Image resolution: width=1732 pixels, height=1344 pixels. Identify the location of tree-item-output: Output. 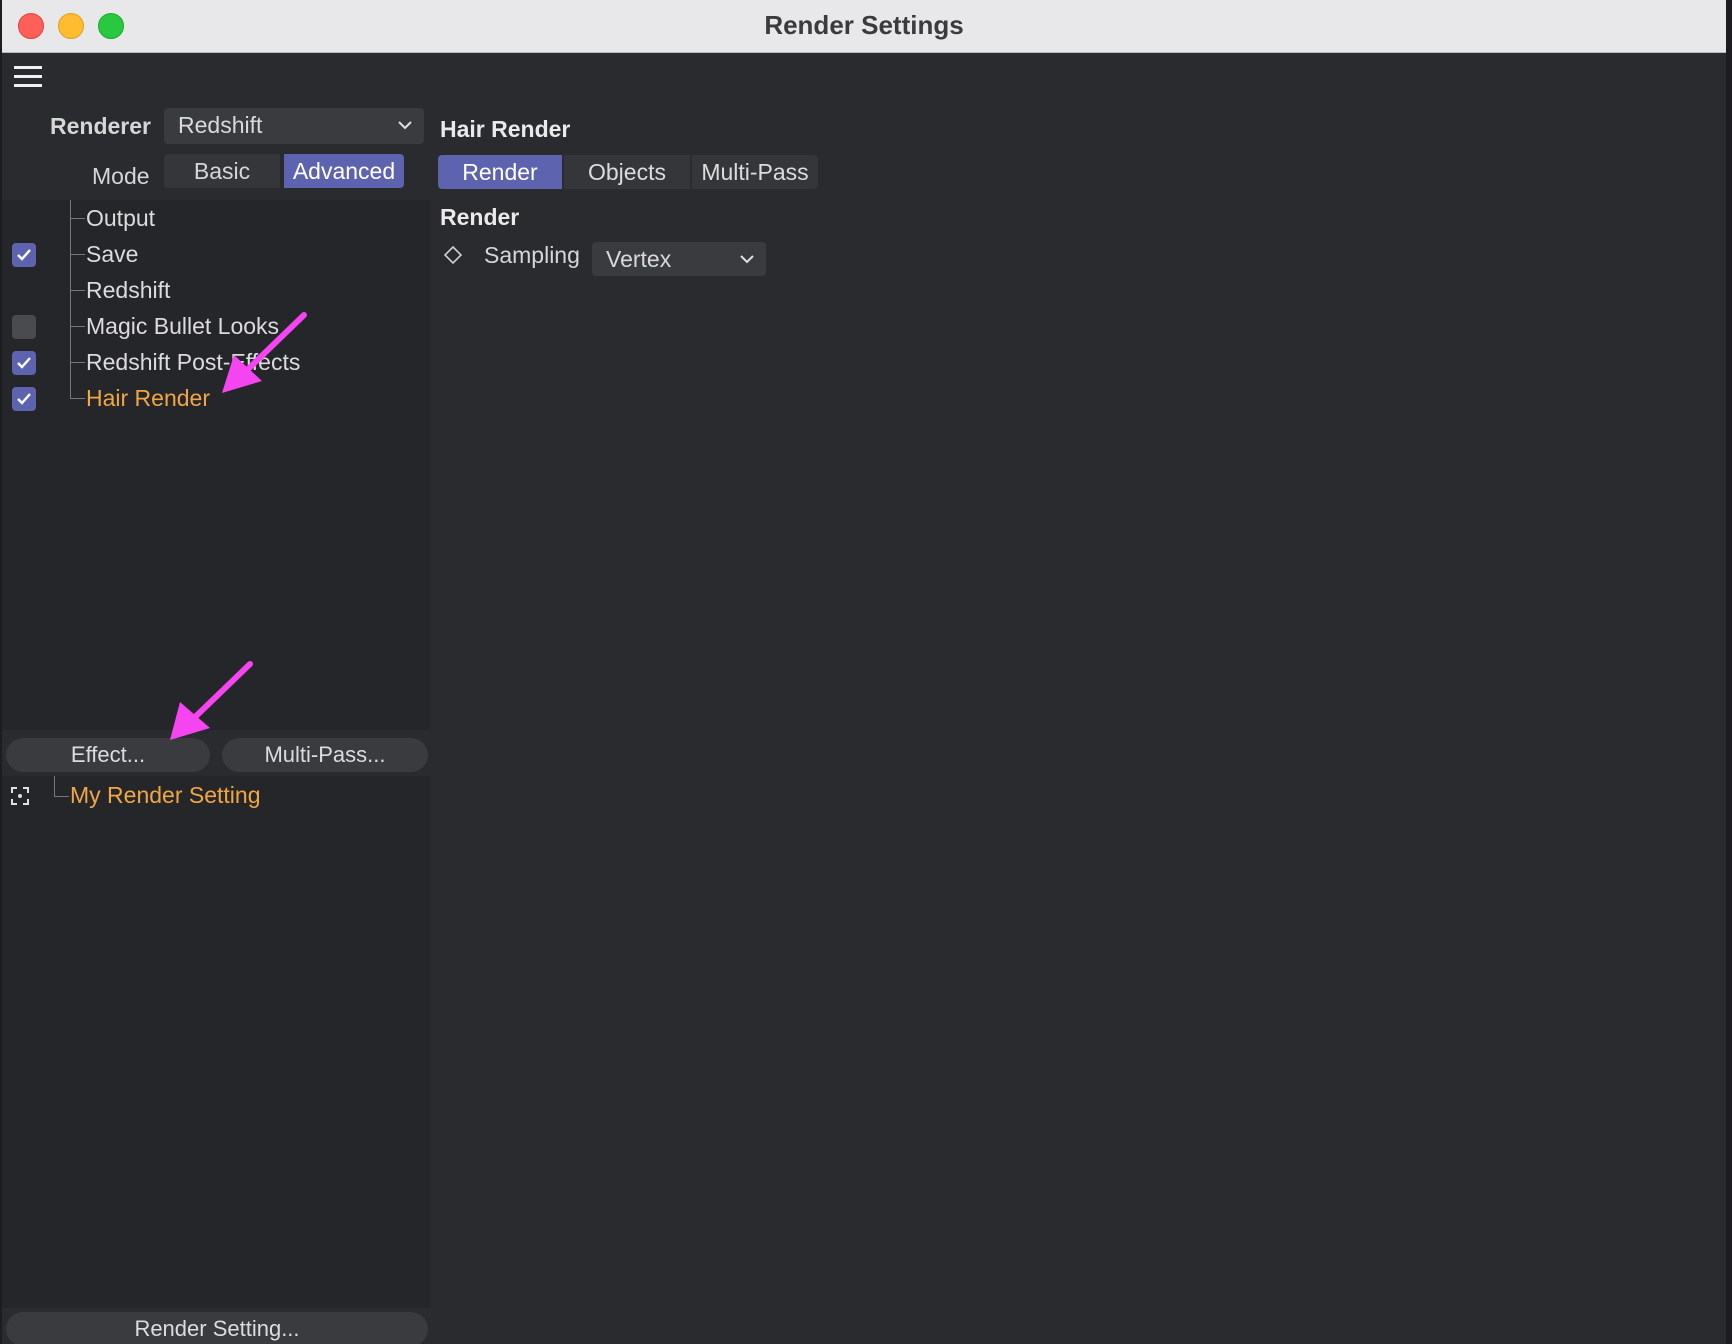
(216, 218).